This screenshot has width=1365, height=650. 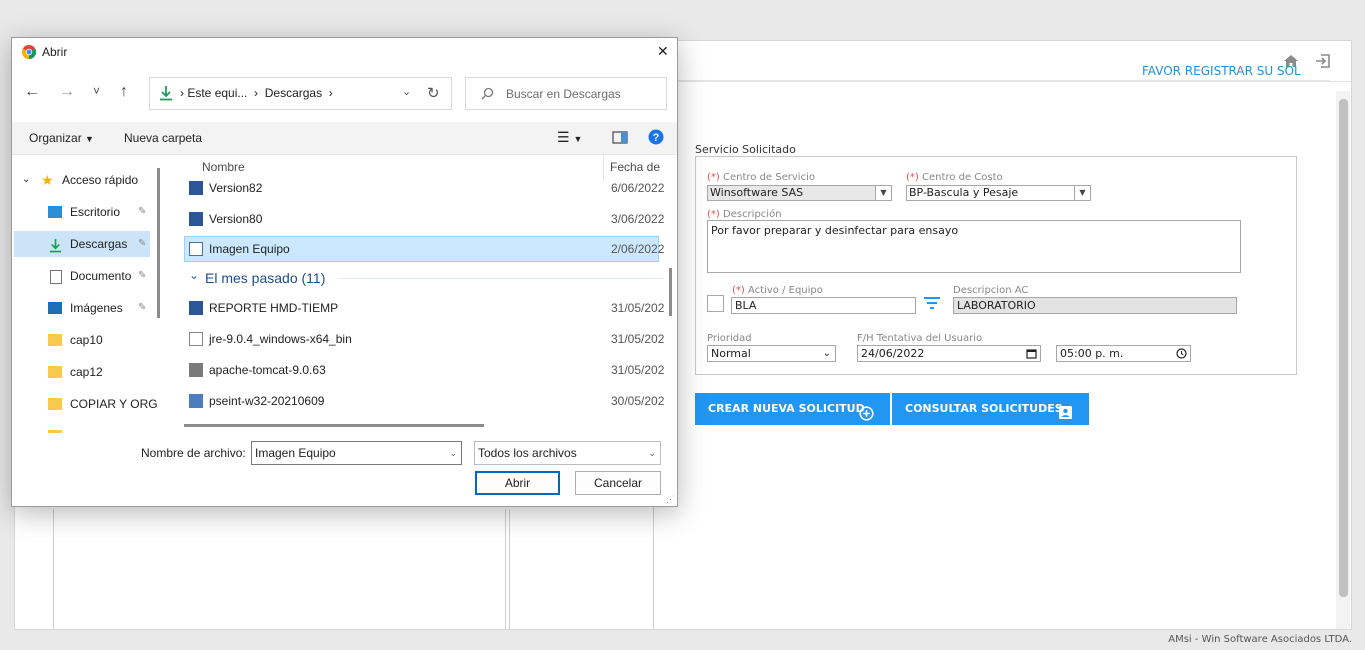 What do you see at coordinates (99, 244) in the screenshot?
I see `nav-label: Descargas` at bounding box center [99, 244].